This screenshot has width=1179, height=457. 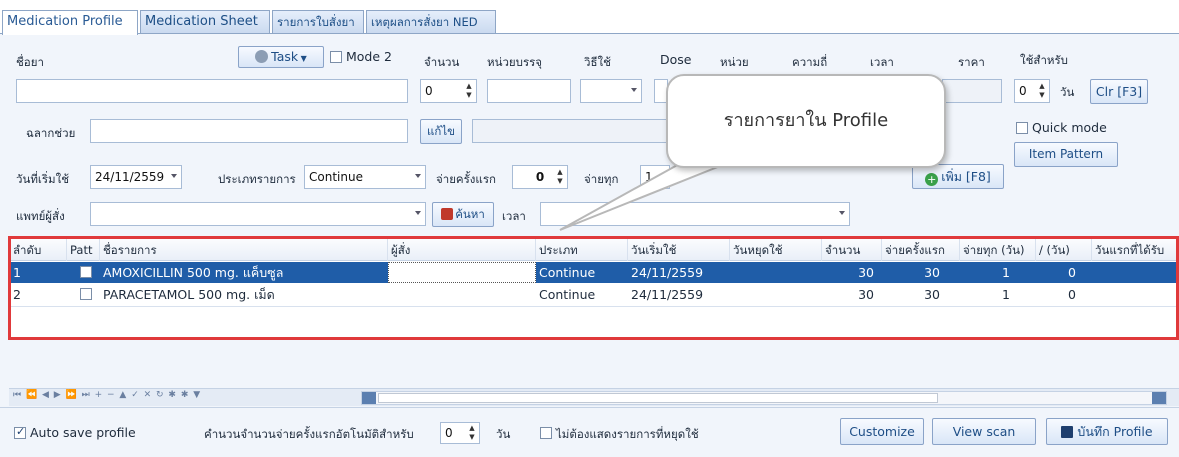 What do you see at coordinates (70, 22) in the screenshot?
I see `tab-medication-profile: Medication Profile` at bounding box center [70, 22].